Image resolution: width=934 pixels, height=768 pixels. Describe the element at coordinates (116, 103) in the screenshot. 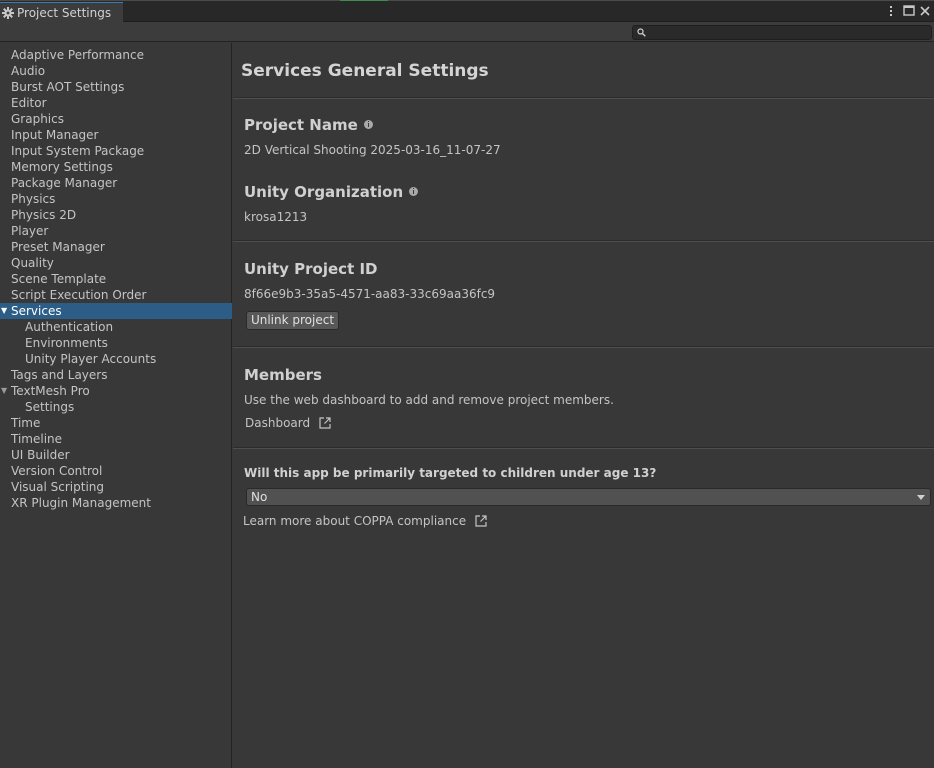

I see `sidebar-item-editor: Editor` at that location.